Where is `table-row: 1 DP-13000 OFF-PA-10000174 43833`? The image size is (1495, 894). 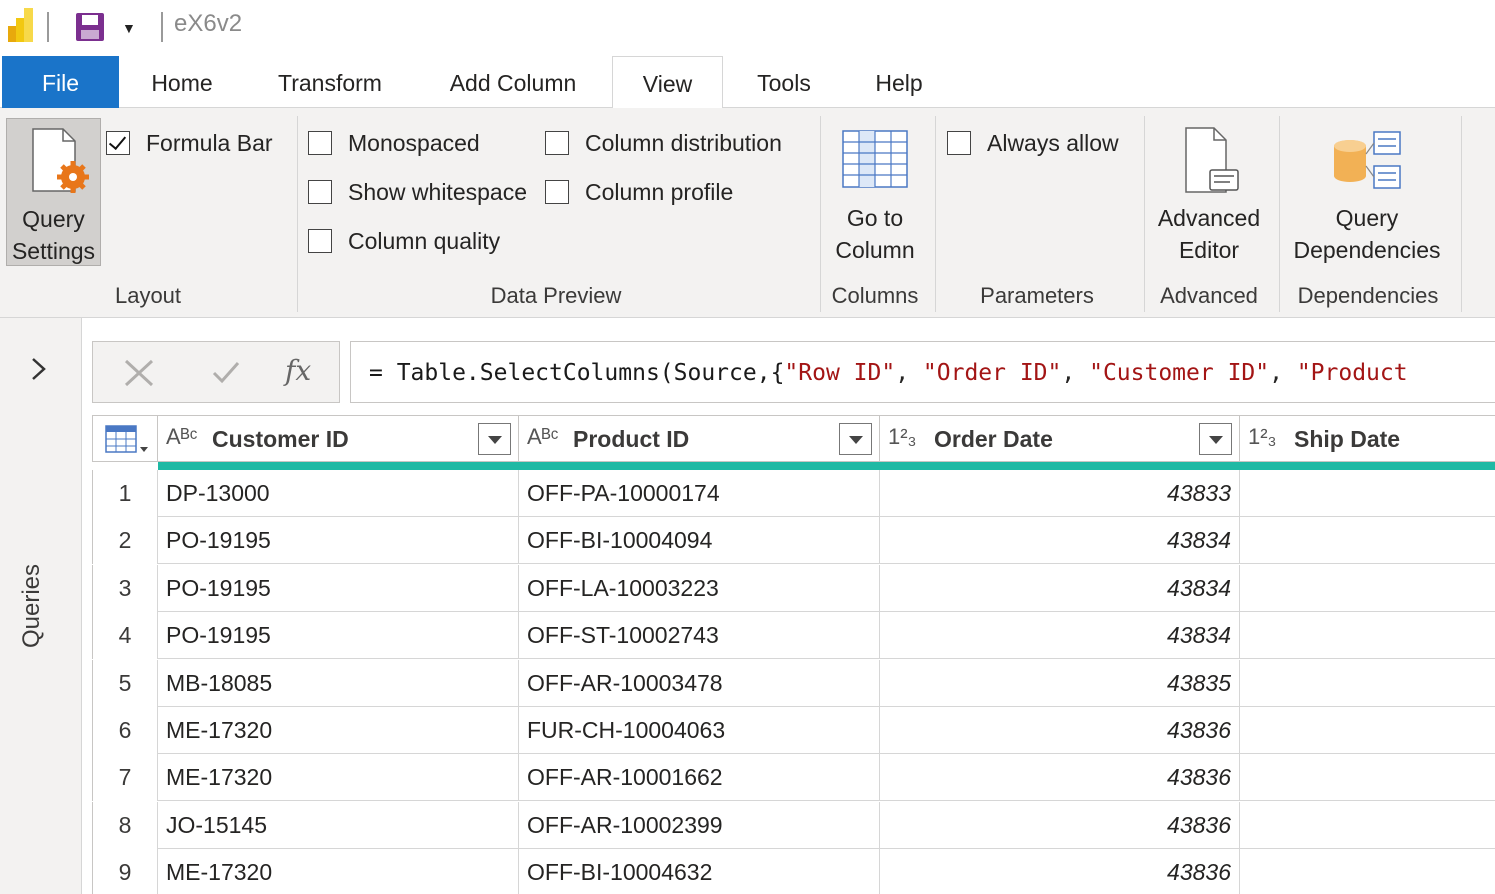
table-row: 1 DP-13000 OFF-PA-10000174 43833 is located at coordinates (793, 493).